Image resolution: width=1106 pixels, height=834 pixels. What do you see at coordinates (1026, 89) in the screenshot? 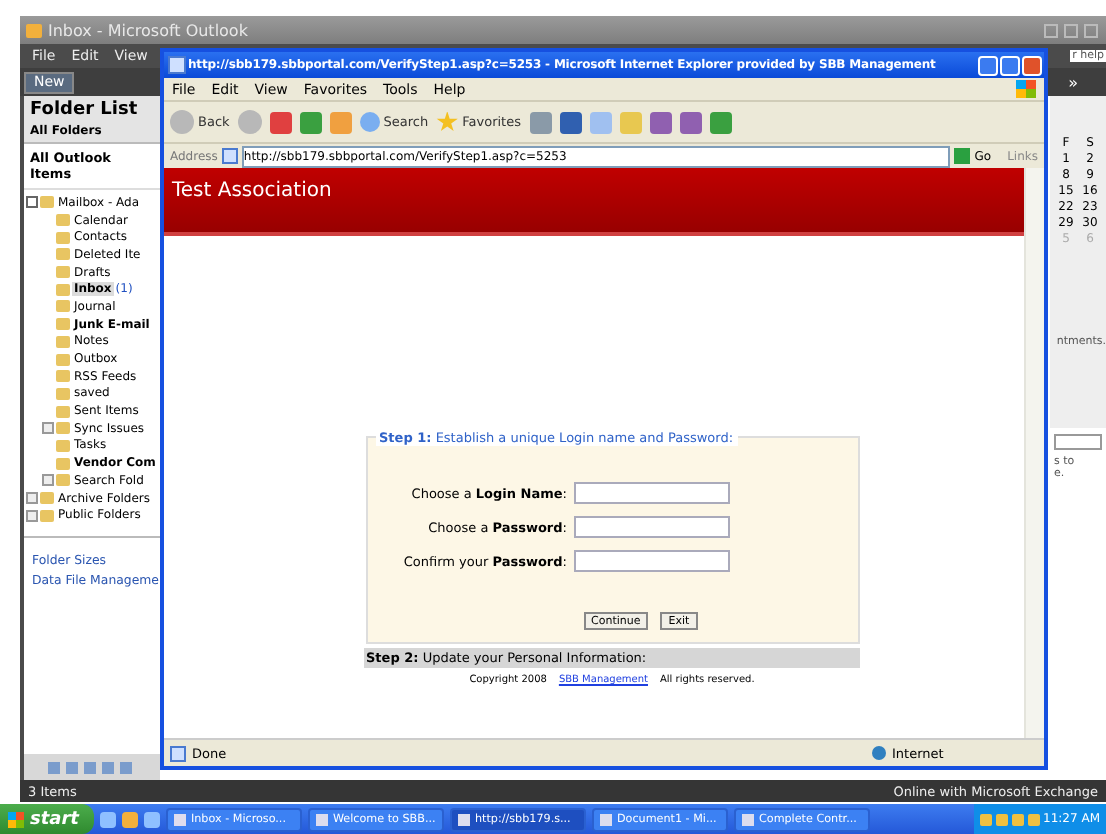
I see `windows-flag-icon` at bounding box center [1026, 89].